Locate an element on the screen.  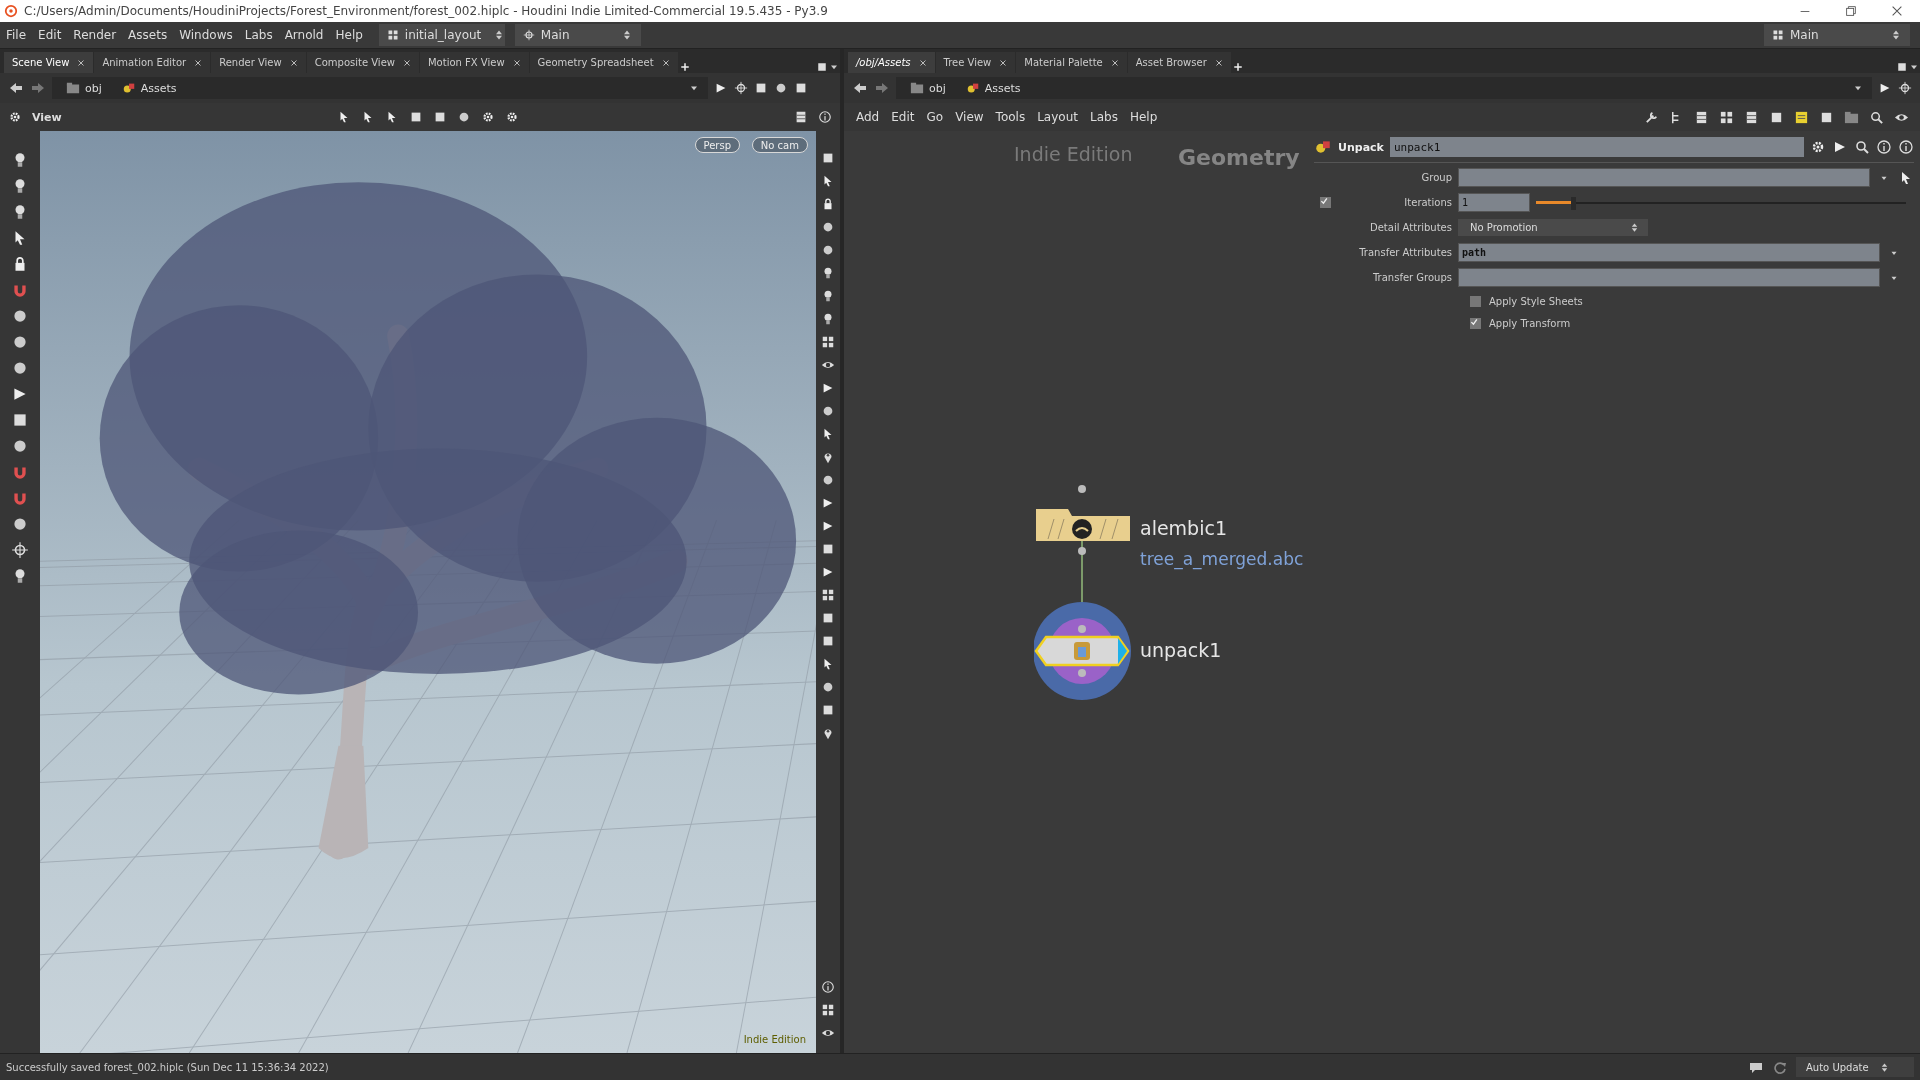
pane-tab: Composite View is located at coordinates (362, 62).